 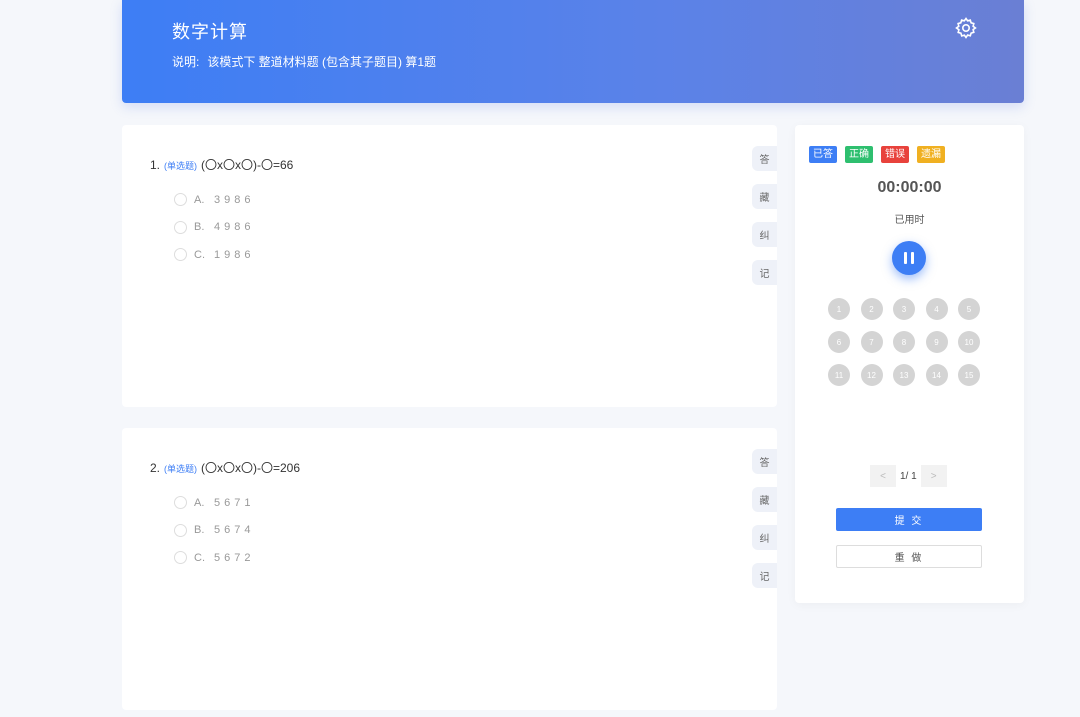 I want to click on question-title: 2. (单选题) (〇x〇x〇)-〇=206, so click(x=225, y=467).